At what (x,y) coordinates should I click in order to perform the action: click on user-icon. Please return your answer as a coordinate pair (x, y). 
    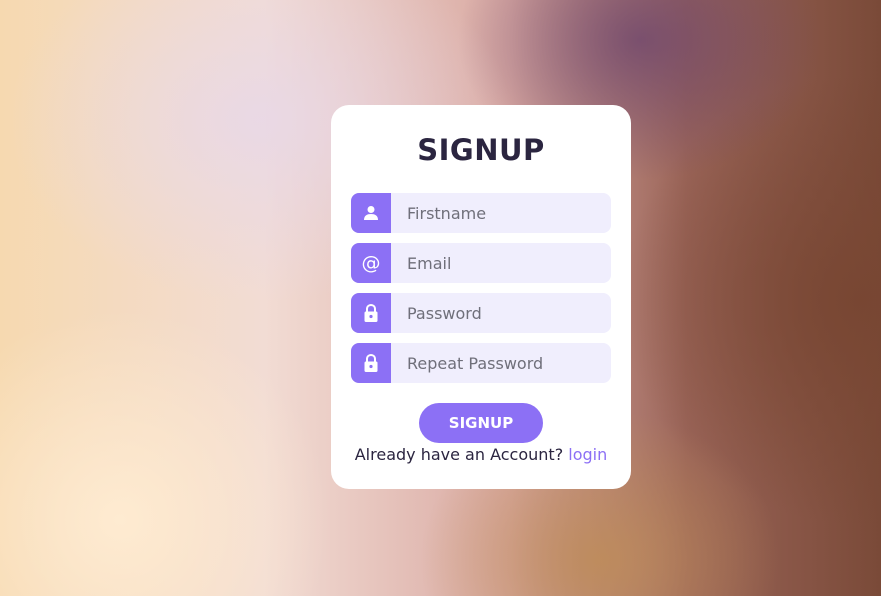
    Looking at the image, I should click on (371, 213).